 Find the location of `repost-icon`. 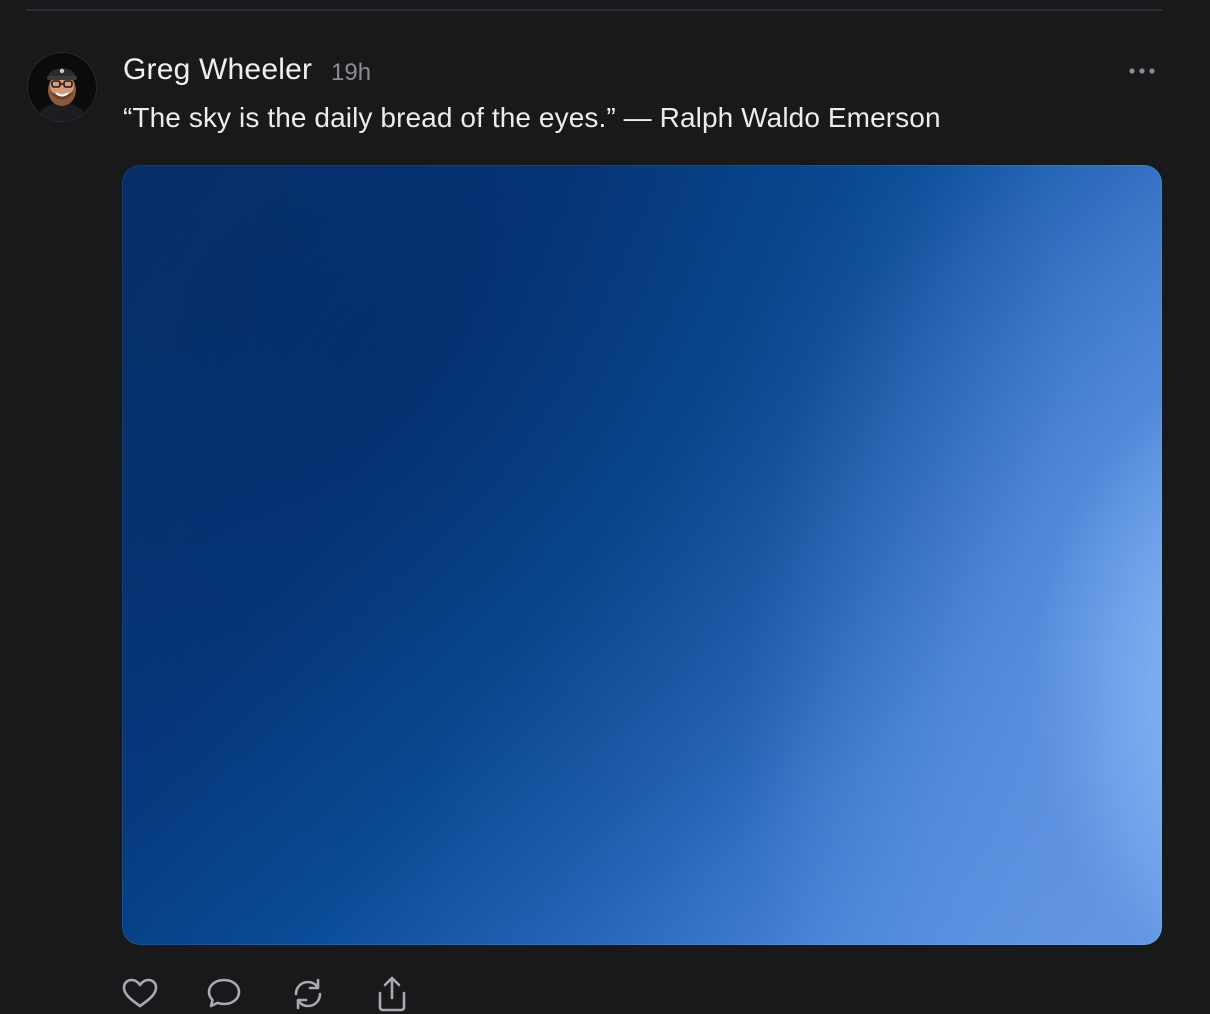

repost-icon is located at coordinates (308, 994).